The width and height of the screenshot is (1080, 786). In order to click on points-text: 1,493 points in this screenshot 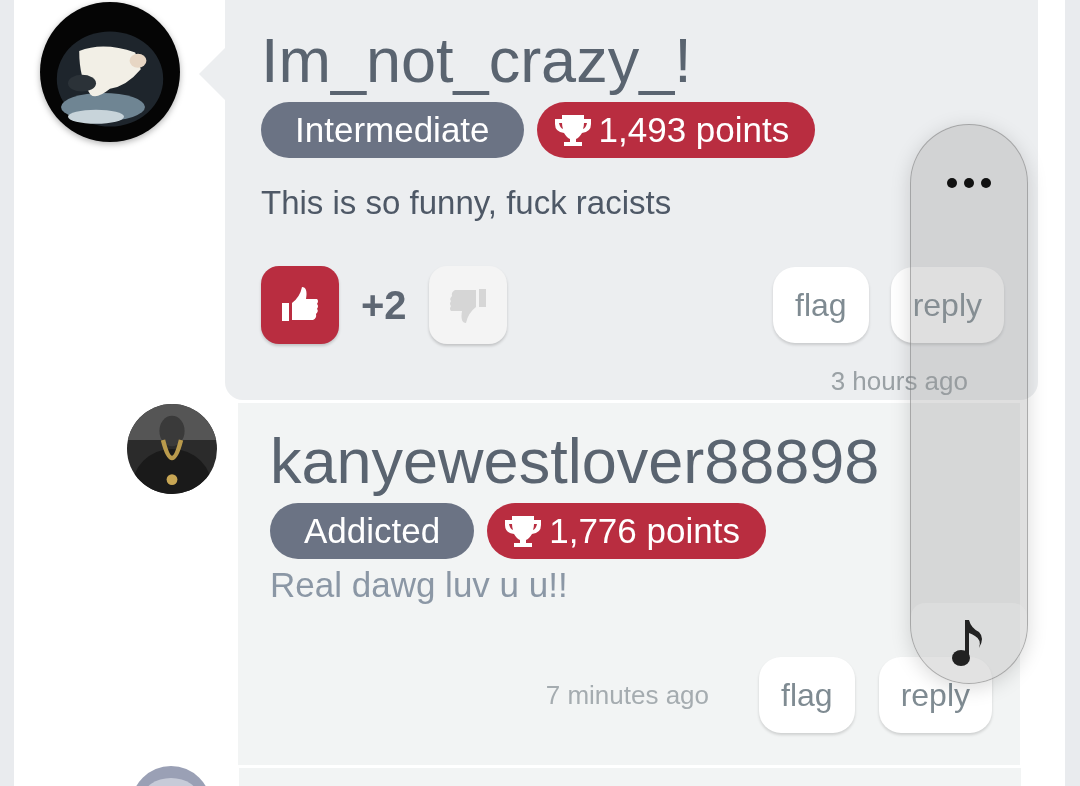, I will do `click(694, 130)`.